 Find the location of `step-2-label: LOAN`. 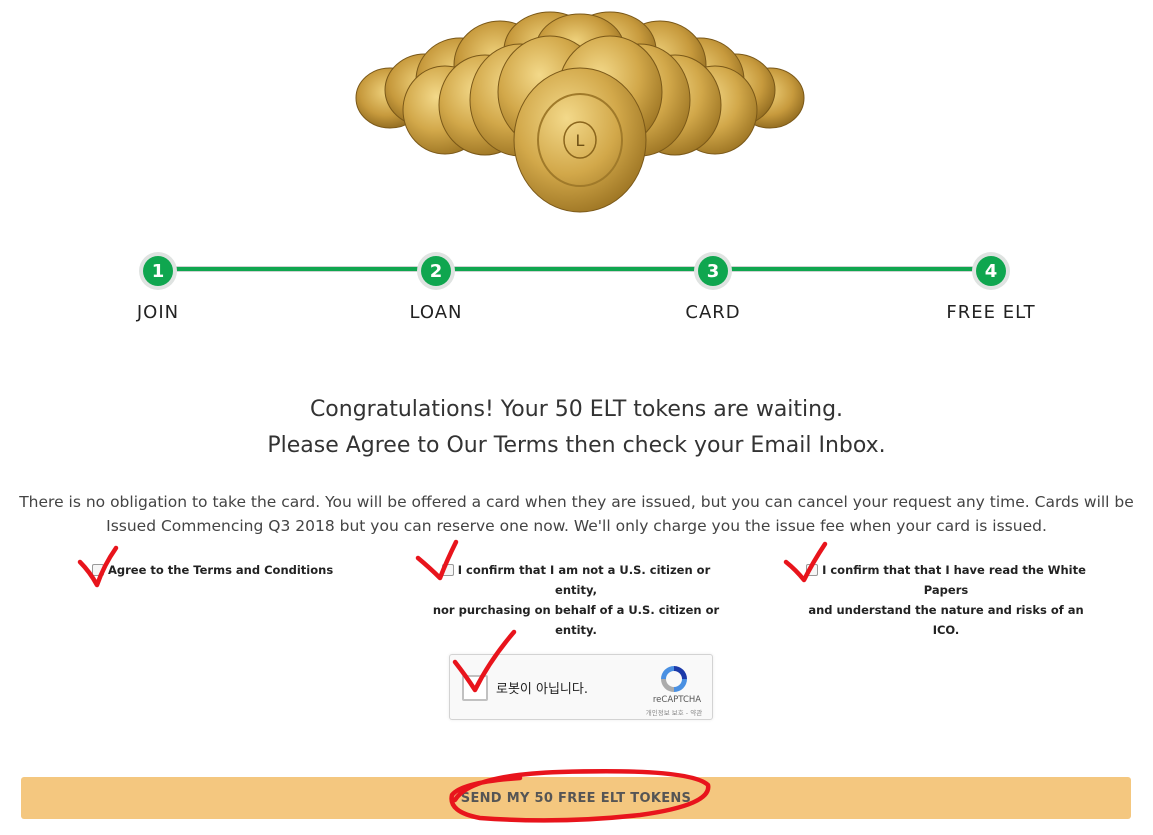

step-2-label: LOAN is located at coordinates (436, 312).